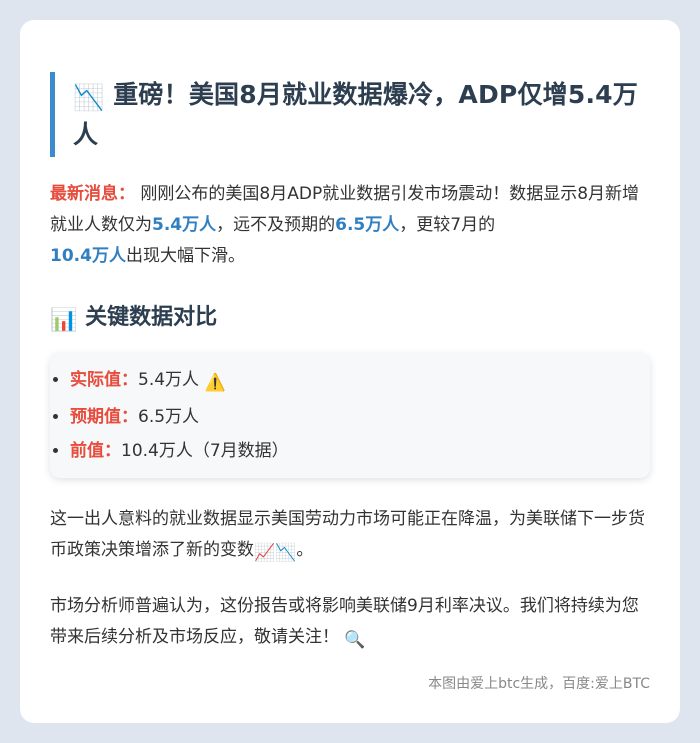 This screenshot has height=743, width=700. Describe the element at coordinates (185, 256) in the screenshot. I see `intro-text-4: 出现大幅下滑。` at that location.